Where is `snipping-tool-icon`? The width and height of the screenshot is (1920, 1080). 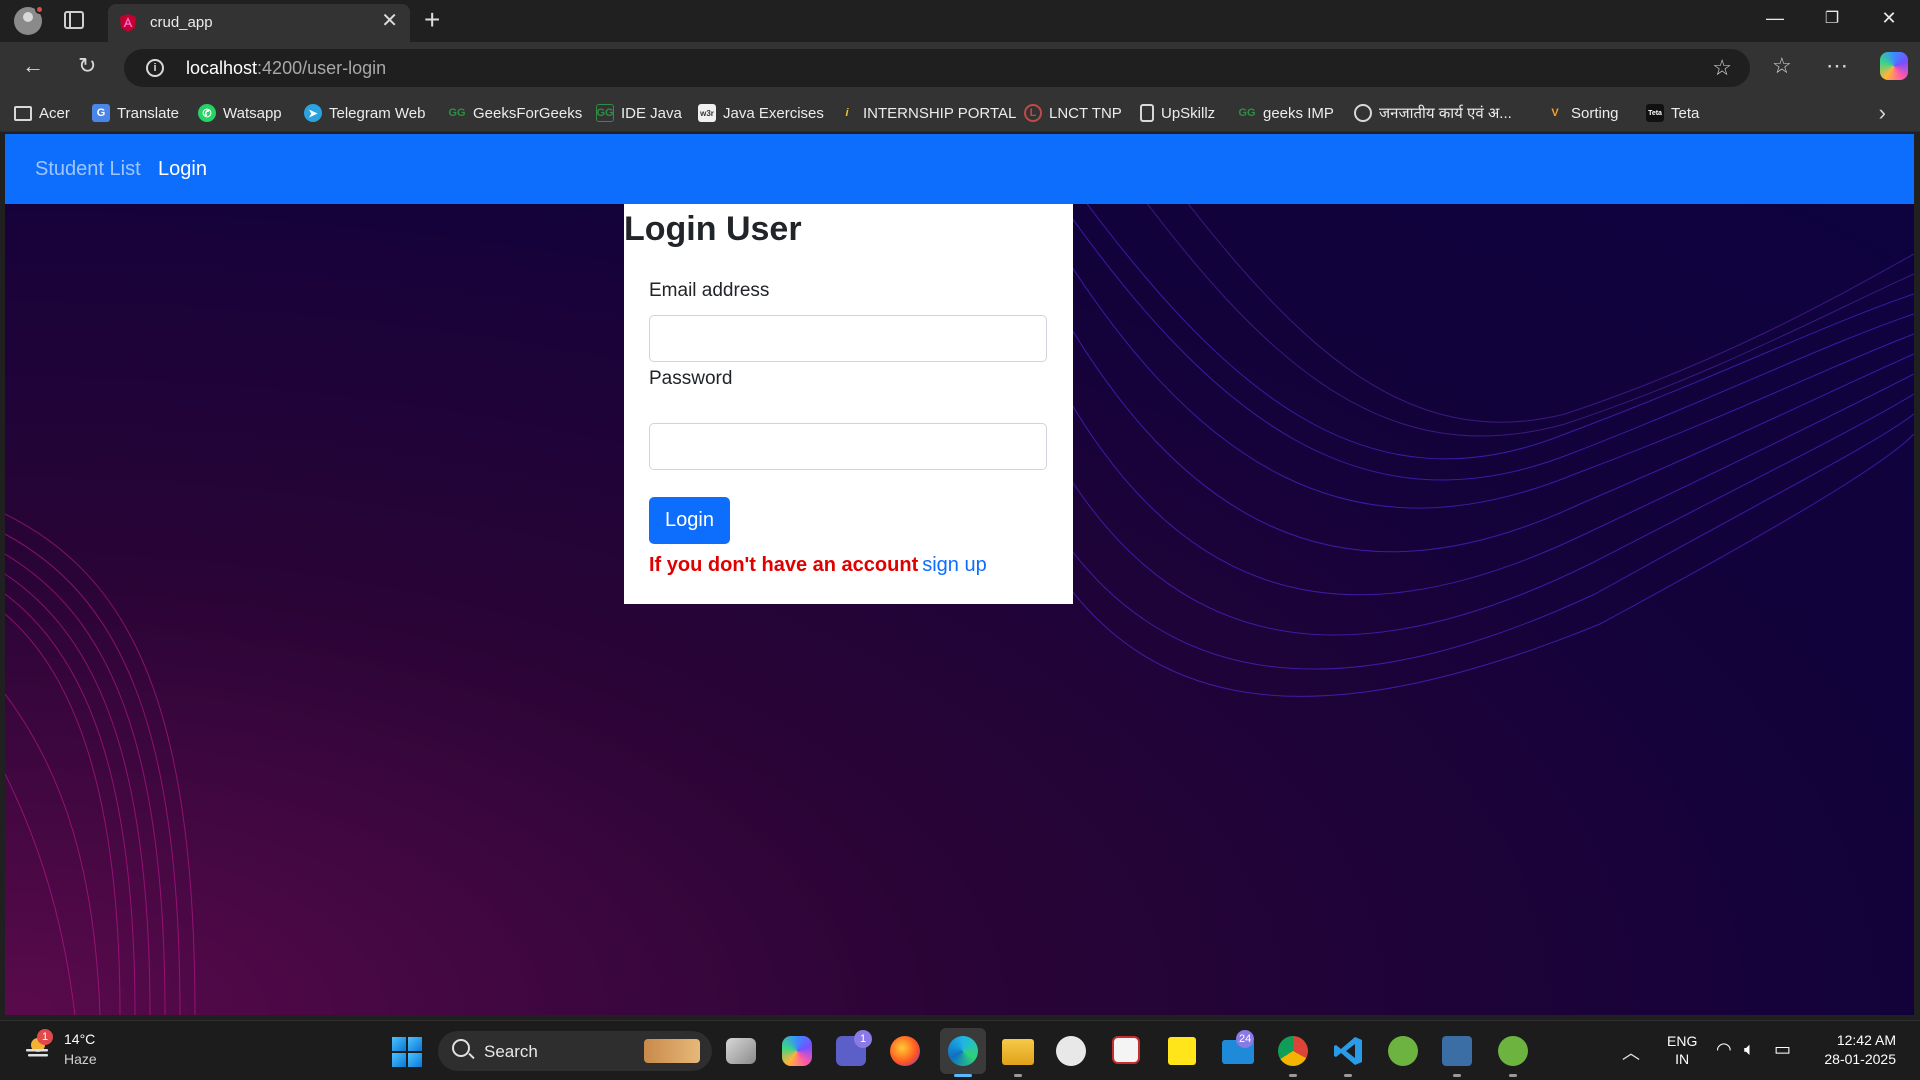 snipping-tool-icon is located at coordinates (1126, 1050).